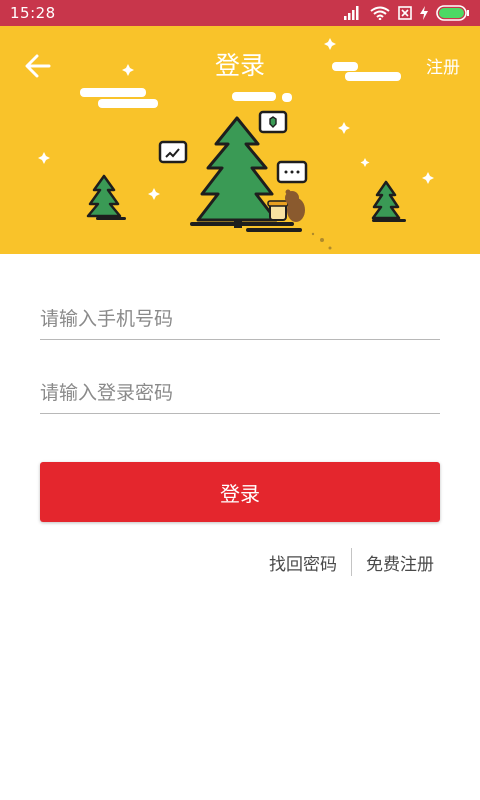 Image resolution: width=480 pixels, height=800 pixels. Describe the element at coordinates (452, 13) in the screenshot. I see `battery-icon` at that location.